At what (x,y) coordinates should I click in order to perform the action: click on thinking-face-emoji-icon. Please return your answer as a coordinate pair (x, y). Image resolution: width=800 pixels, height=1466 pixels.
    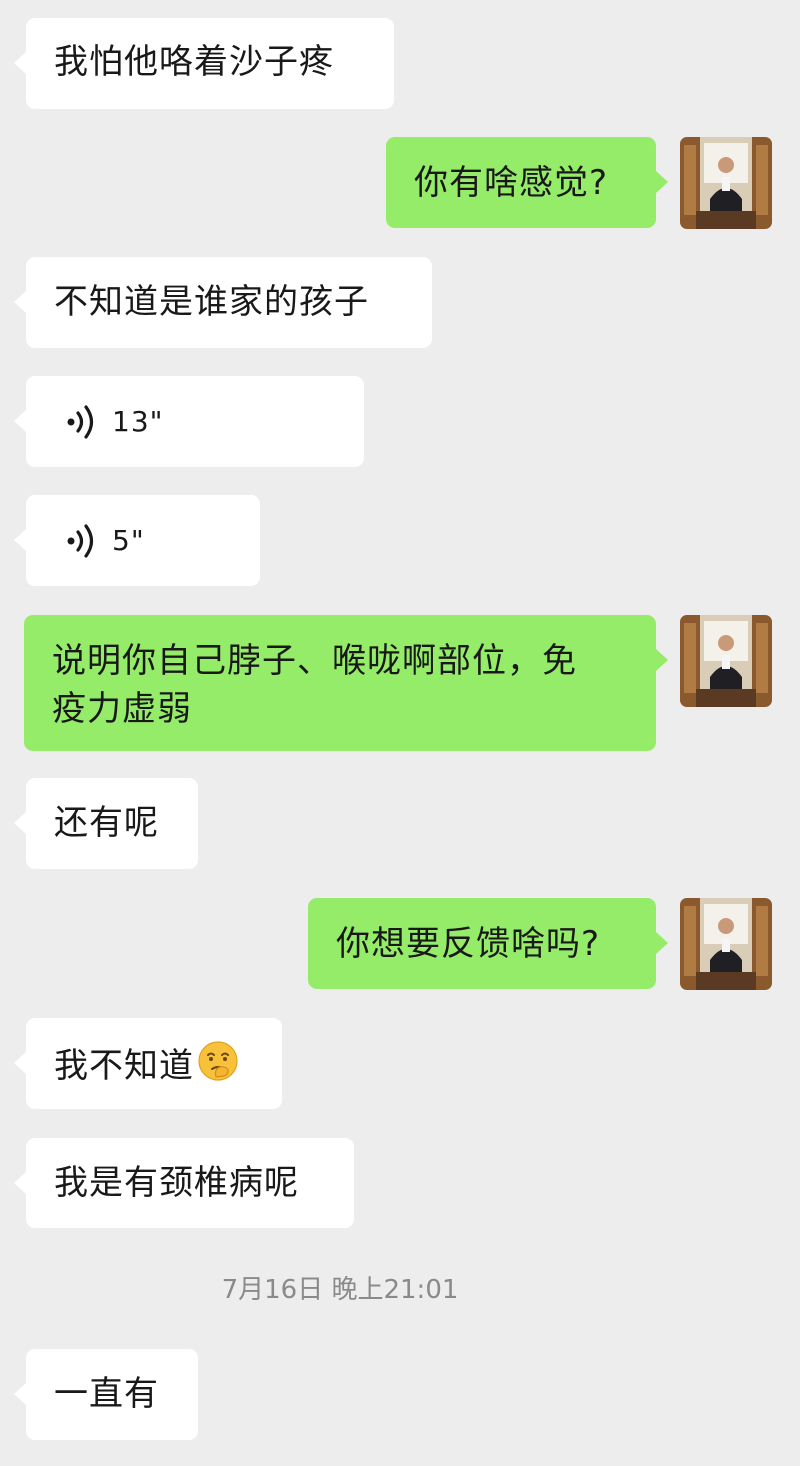
    Looking at the image, I should click on (218, 1061).